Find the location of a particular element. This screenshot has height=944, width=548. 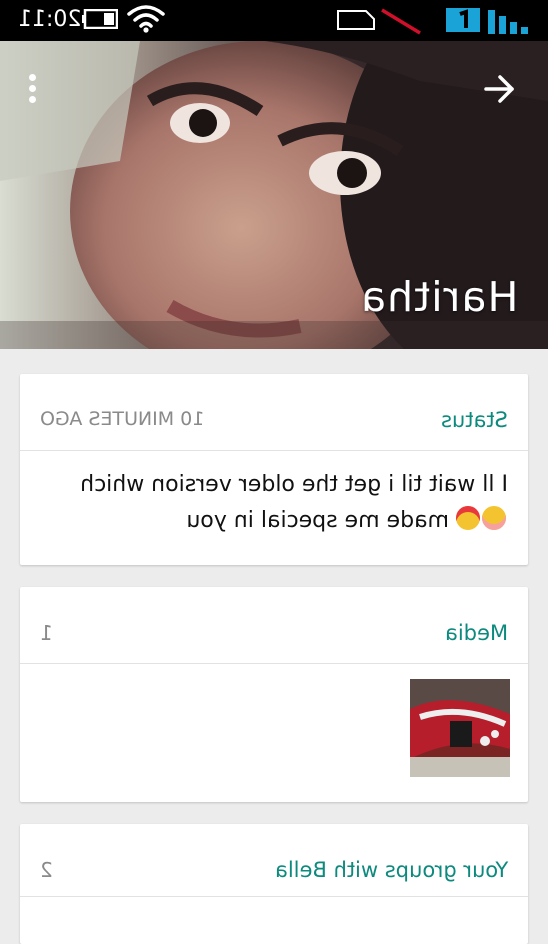

media-count: 1 is located at coordinates (46, 633).